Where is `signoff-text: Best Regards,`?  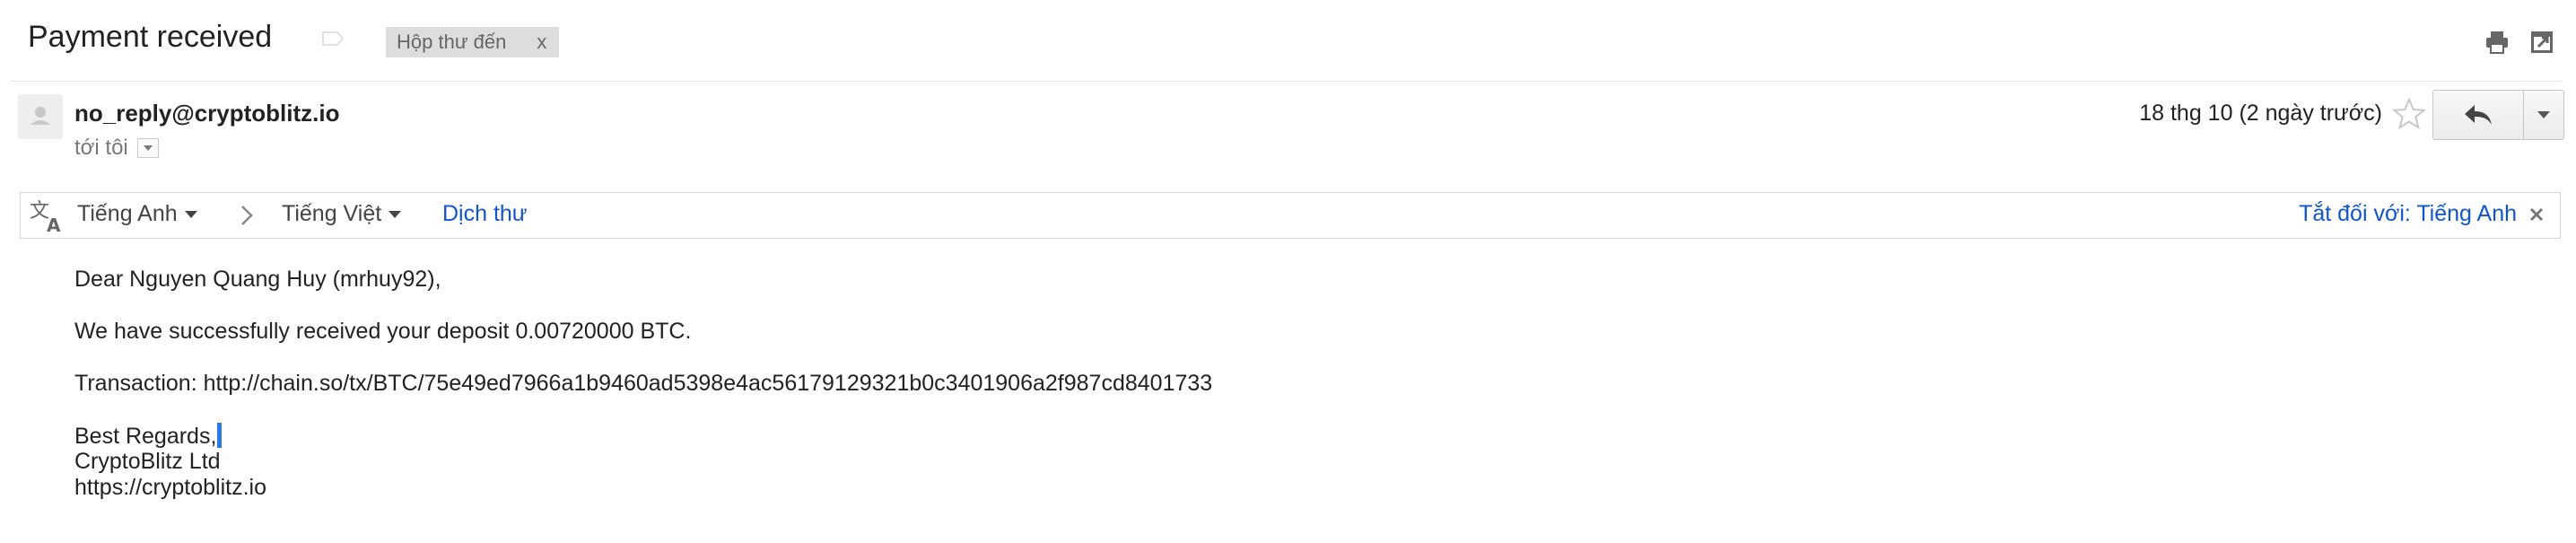 signoff-text: Best Regards, is located at coordinates (146, 436).